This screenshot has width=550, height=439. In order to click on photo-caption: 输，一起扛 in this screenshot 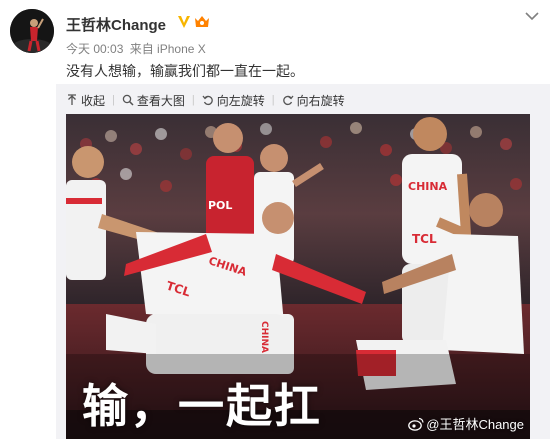, I will do `click(202, 406)`.